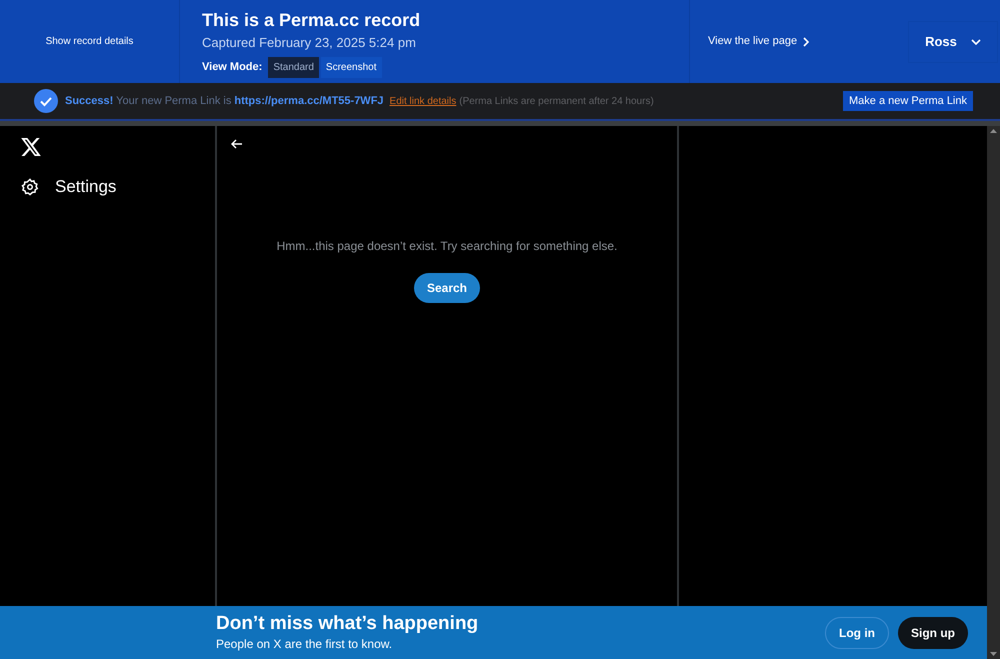  What do you see at coordinates (237, 144) in the screenshot?
I see `back-arrow-icon` at bounding box center [237, 144].